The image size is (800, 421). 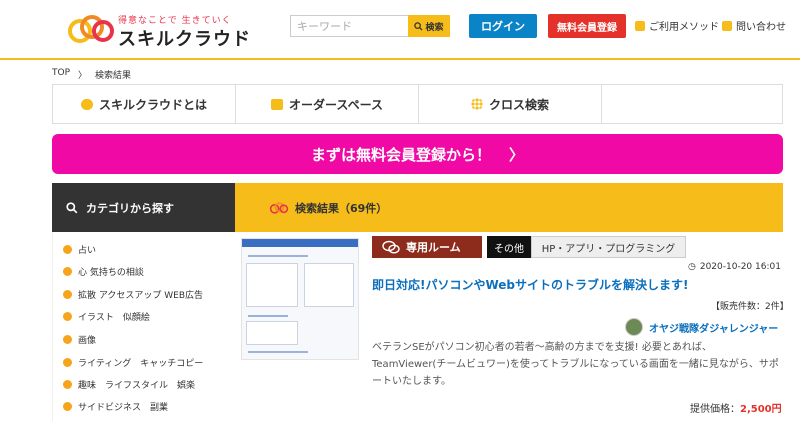 I want to click on heart-icon, so click(x=67, y=271).